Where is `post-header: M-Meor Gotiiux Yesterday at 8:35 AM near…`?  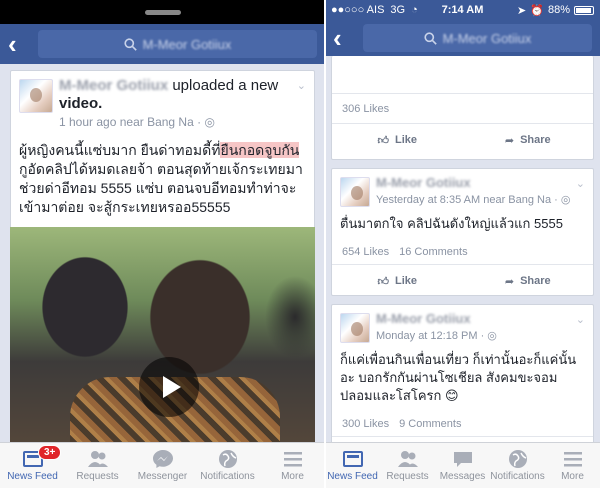
post-header: M-Meor Gotiiux Yesterday at 8:35 AM near… is located at coordinates (474, 190).